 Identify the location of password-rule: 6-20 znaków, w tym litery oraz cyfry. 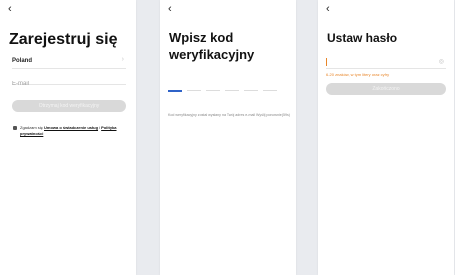
(358, 74).